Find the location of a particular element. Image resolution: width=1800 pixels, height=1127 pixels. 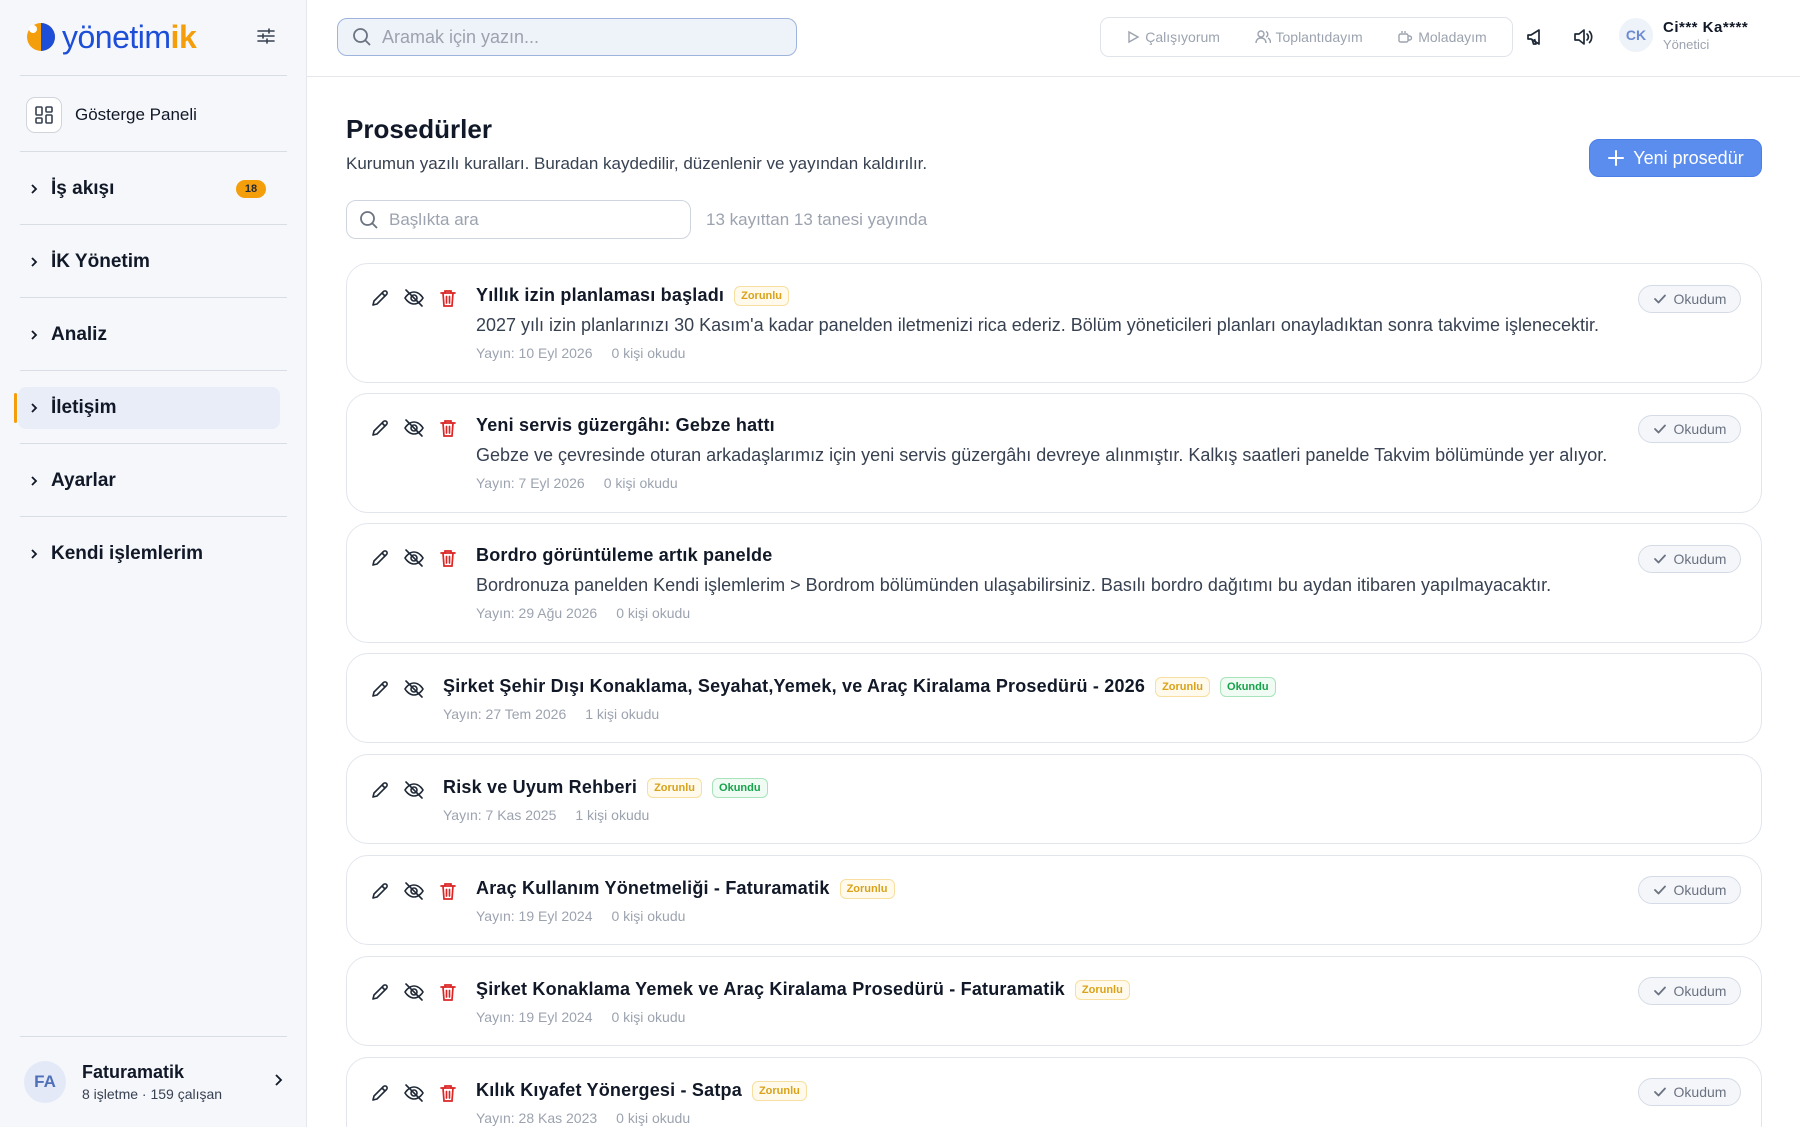

title-filter-input is located at coordinates (534, 219).